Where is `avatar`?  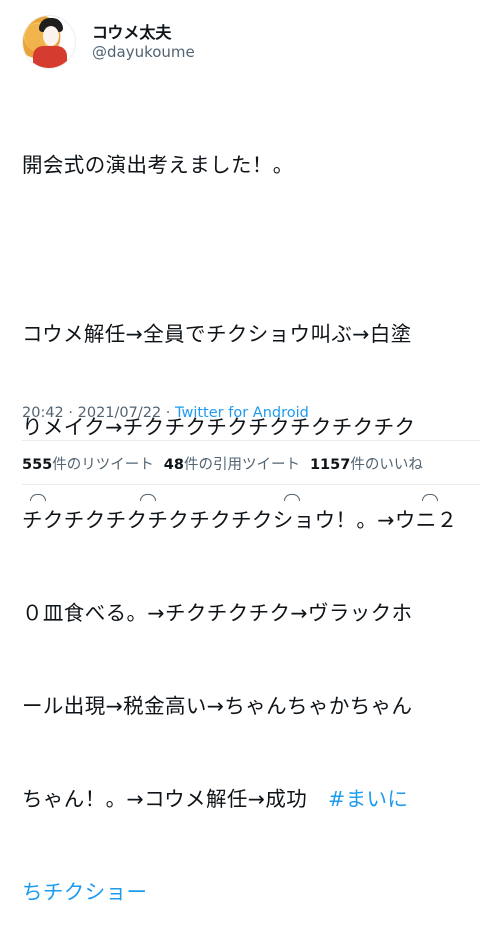
avatar is located at coordinates (49, 42).